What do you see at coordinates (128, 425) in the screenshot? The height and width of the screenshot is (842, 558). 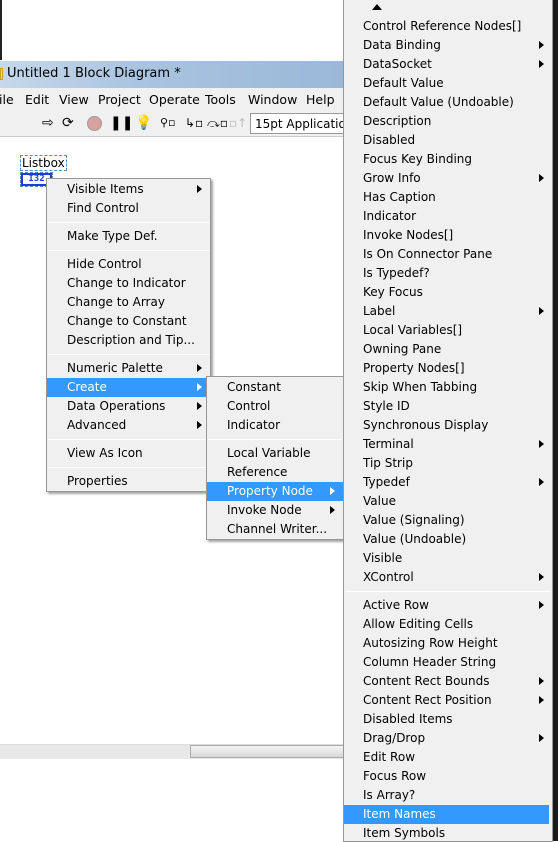 I see `menu-item-advanced: Advanced` at bounding box center [128, 425].